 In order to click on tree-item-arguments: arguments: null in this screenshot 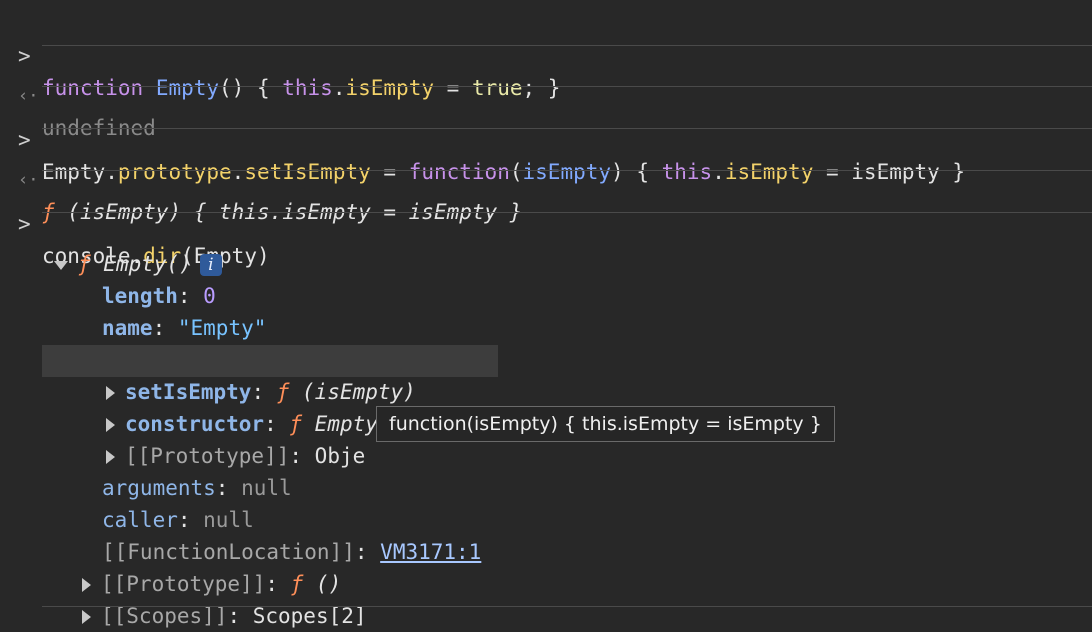, I will do `click(197, 488)`.